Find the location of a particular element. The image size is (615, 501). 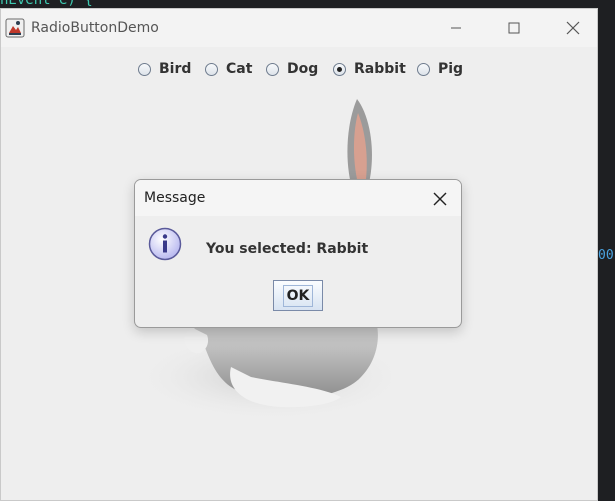

info-icon is located at coordinates (165, 244).